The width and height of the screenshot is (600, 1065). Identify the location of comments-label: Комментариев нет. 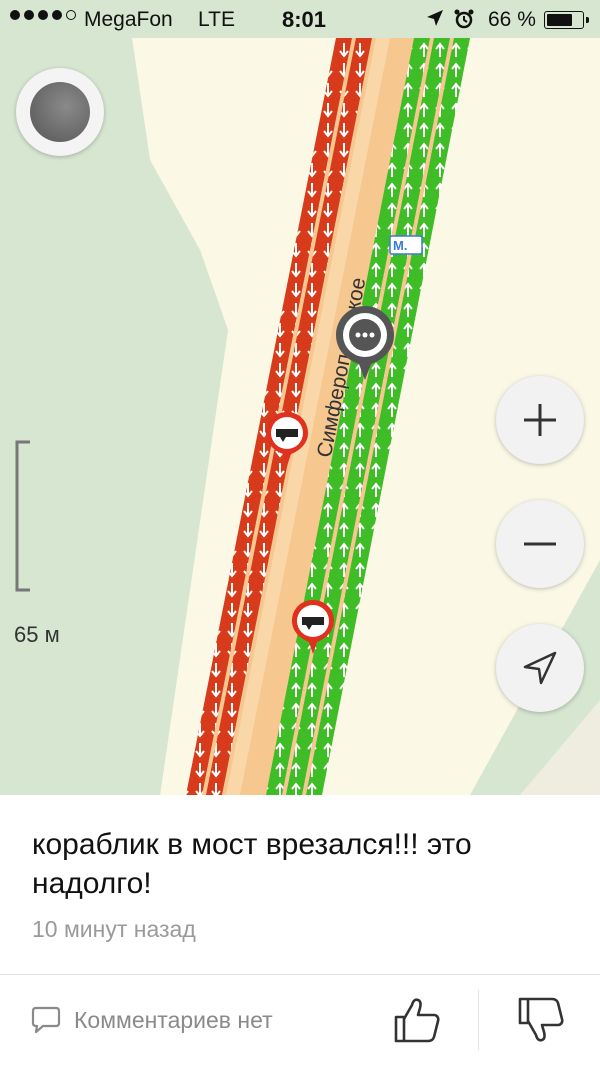
(173, 1019).